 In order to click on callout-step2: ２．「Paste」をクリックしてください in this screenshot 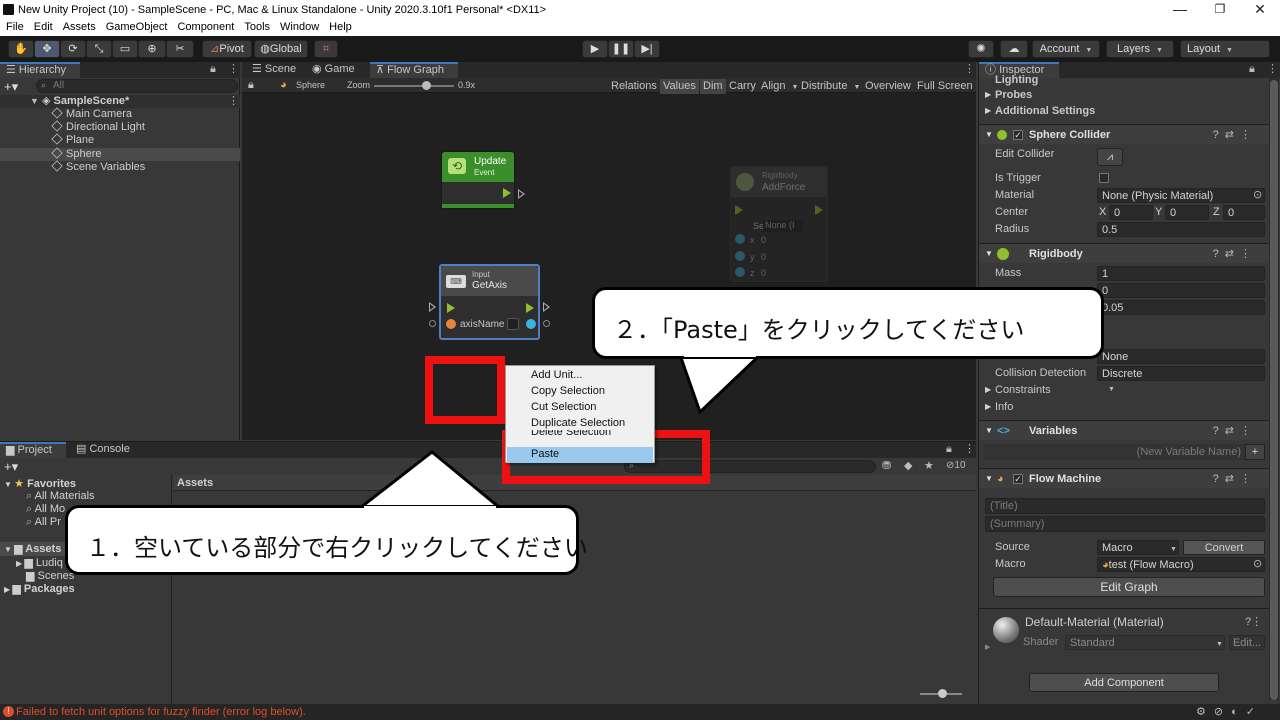, I will do `click(848, 323)`.